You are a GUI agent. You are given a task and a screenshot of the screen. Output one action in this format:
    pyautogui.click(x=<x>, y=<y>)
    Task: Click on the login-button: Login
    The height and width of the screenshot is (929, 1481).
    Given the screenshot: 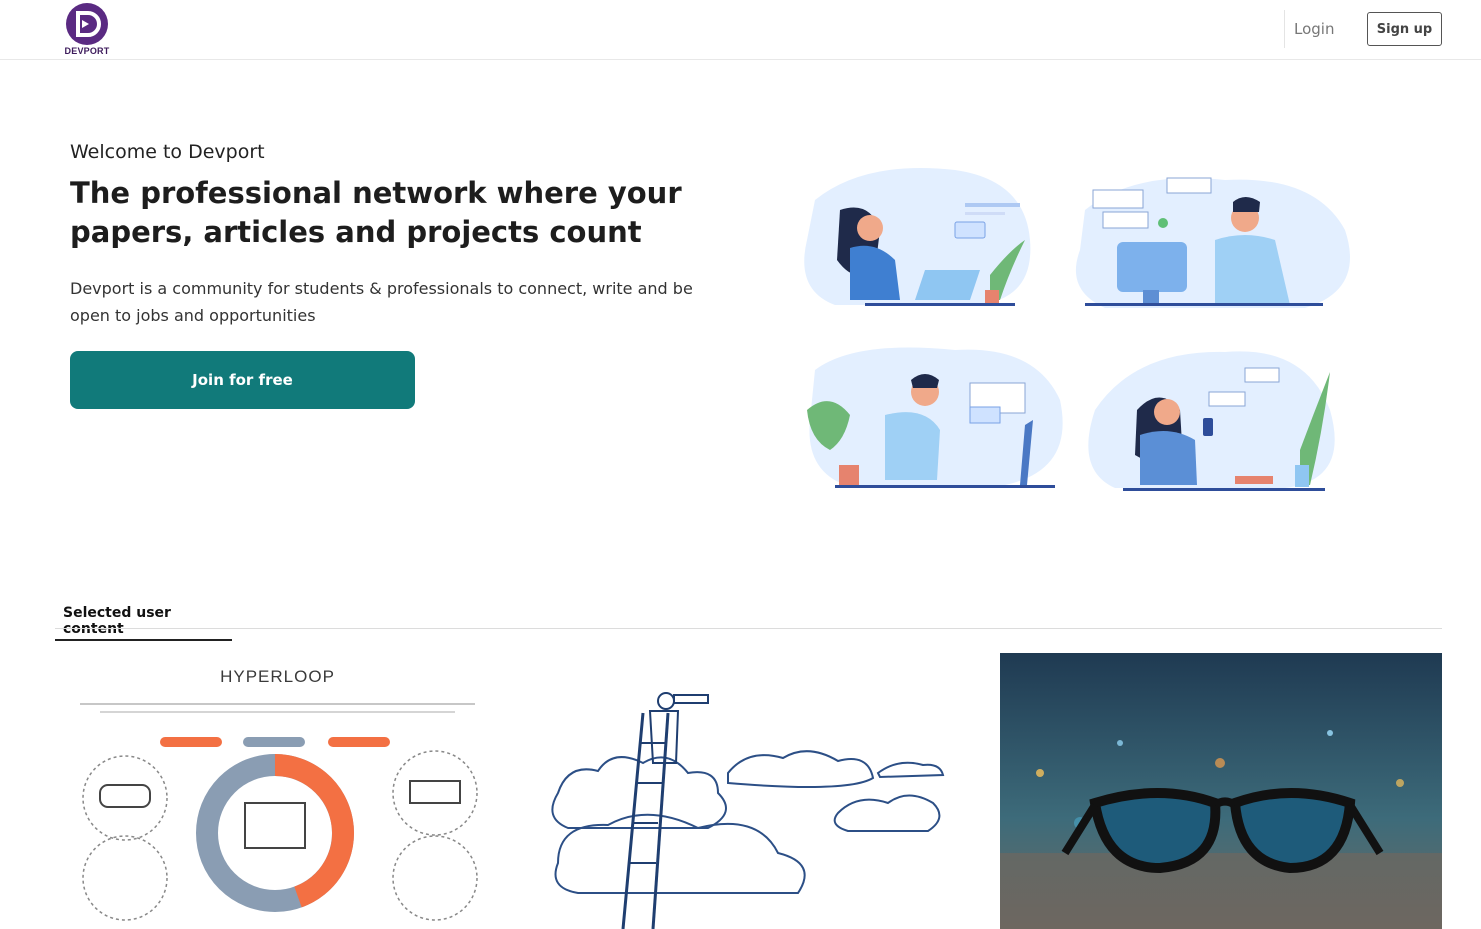 What is the action you would take?
    pyautogui.click(x=1314, y=29)
    